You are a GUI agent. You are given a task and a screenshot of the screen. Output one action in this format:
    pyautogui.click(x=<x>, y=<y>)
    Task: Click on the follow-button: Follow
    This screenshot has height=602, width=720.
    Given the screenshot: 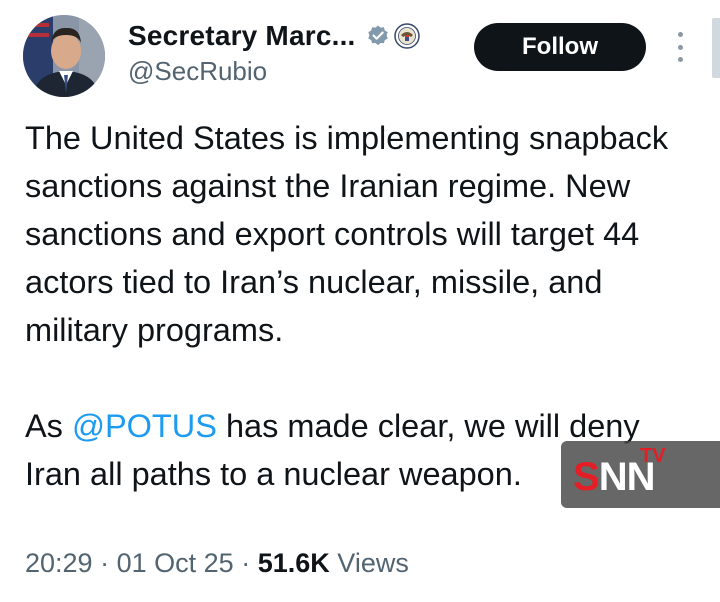 What is the action you would take?
    pyautogui.click(x=560, y=47)
    